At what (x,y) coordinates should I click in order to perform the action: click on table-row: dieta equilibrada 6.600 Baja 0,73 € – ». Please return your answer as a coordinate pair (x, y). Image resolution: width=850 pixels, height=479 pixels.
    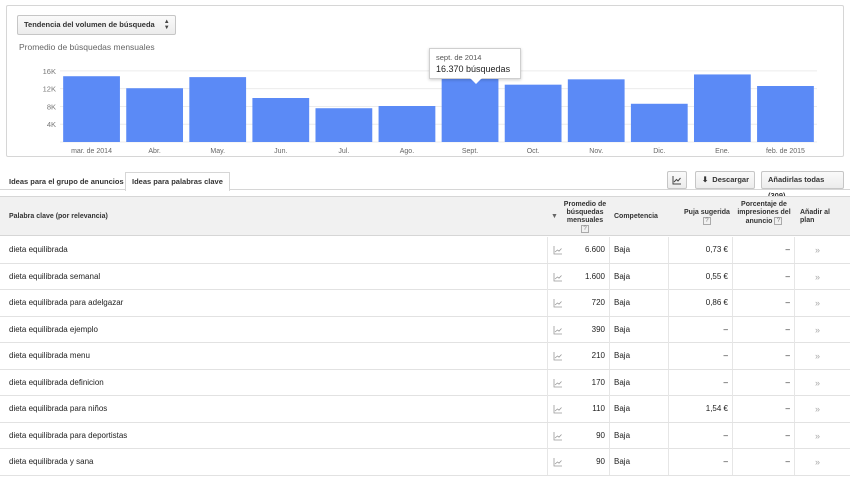
    Looking at the image, I should click on (425, 250).